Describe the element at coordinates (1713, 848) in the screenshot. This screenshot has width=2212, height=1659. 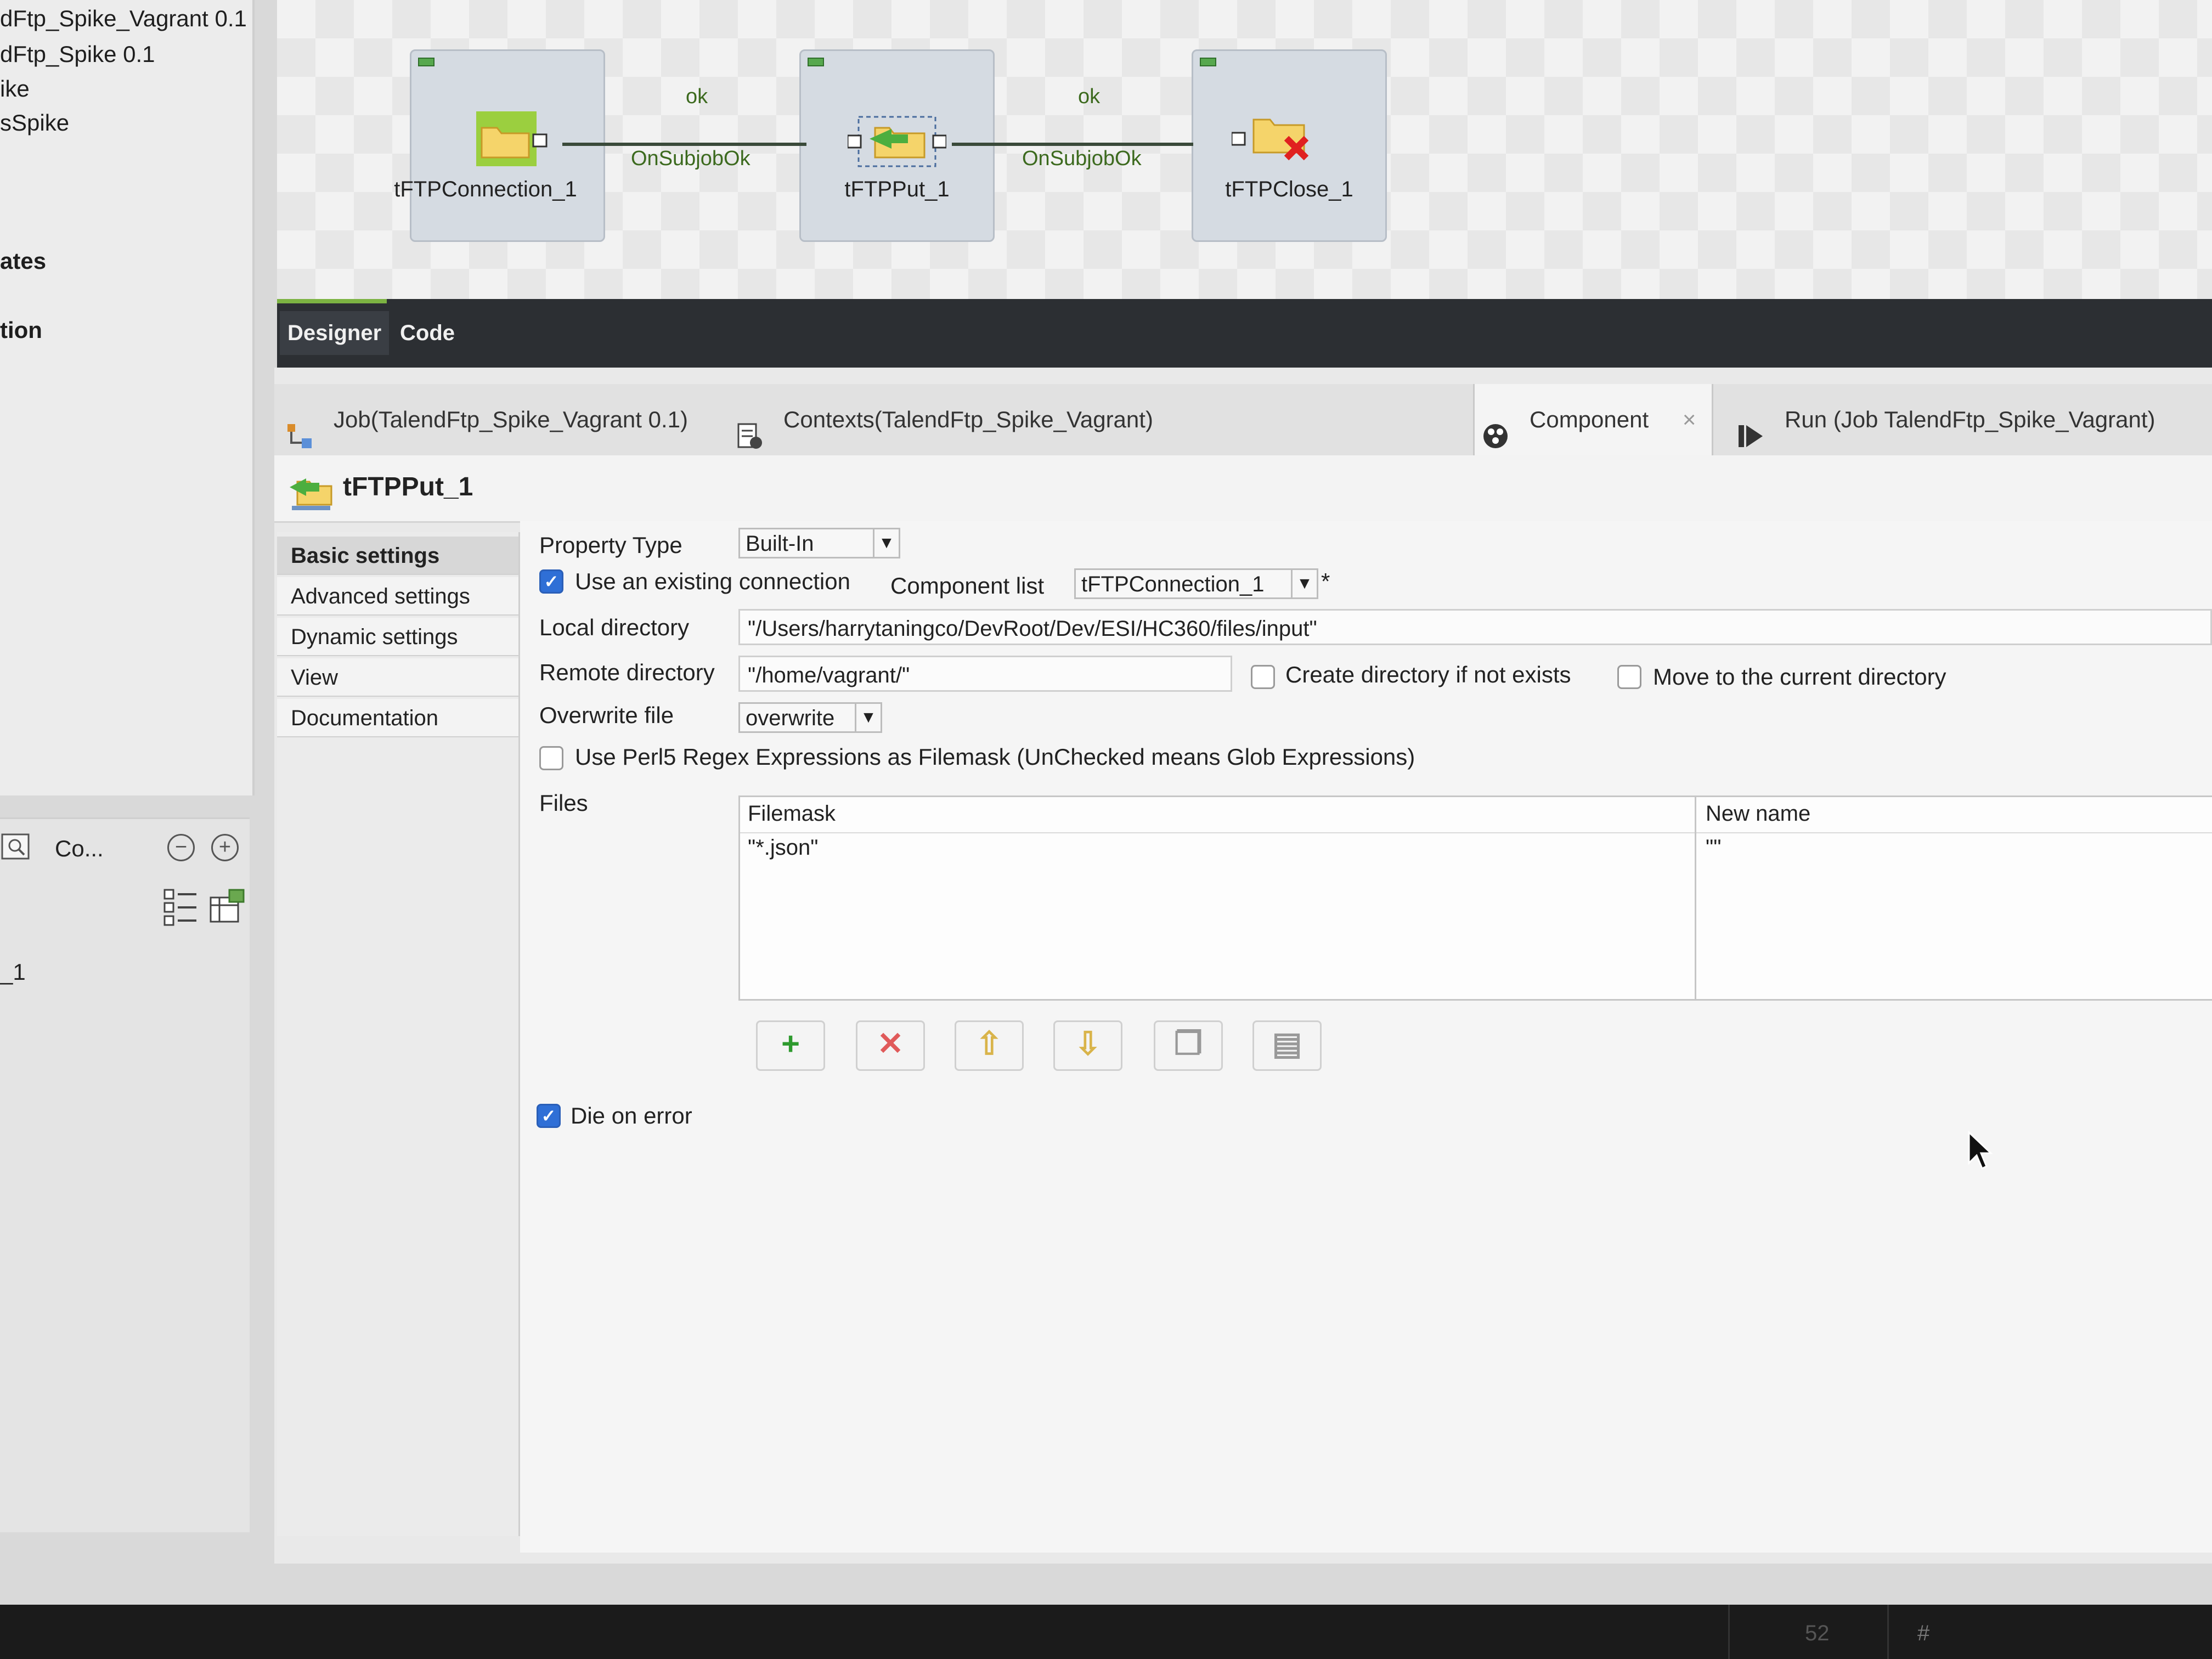
I see `table-cell-new-name: ""` at that location.